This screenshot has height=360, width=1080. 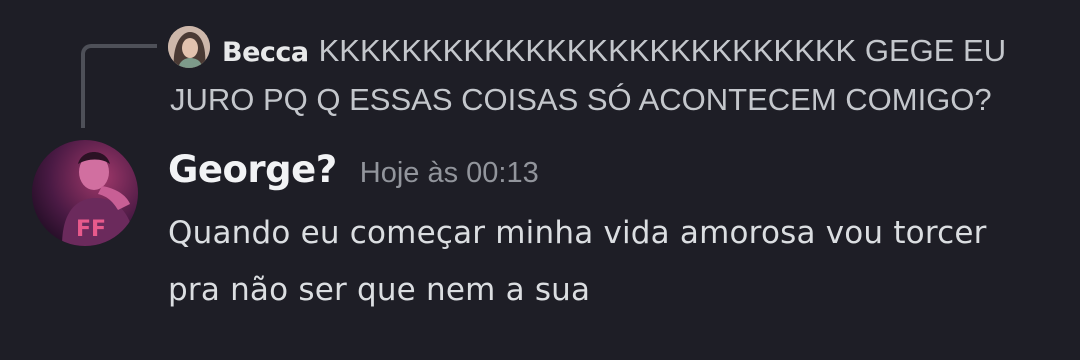 I want to click on reply-connector-line, so click(x=119, y=86).